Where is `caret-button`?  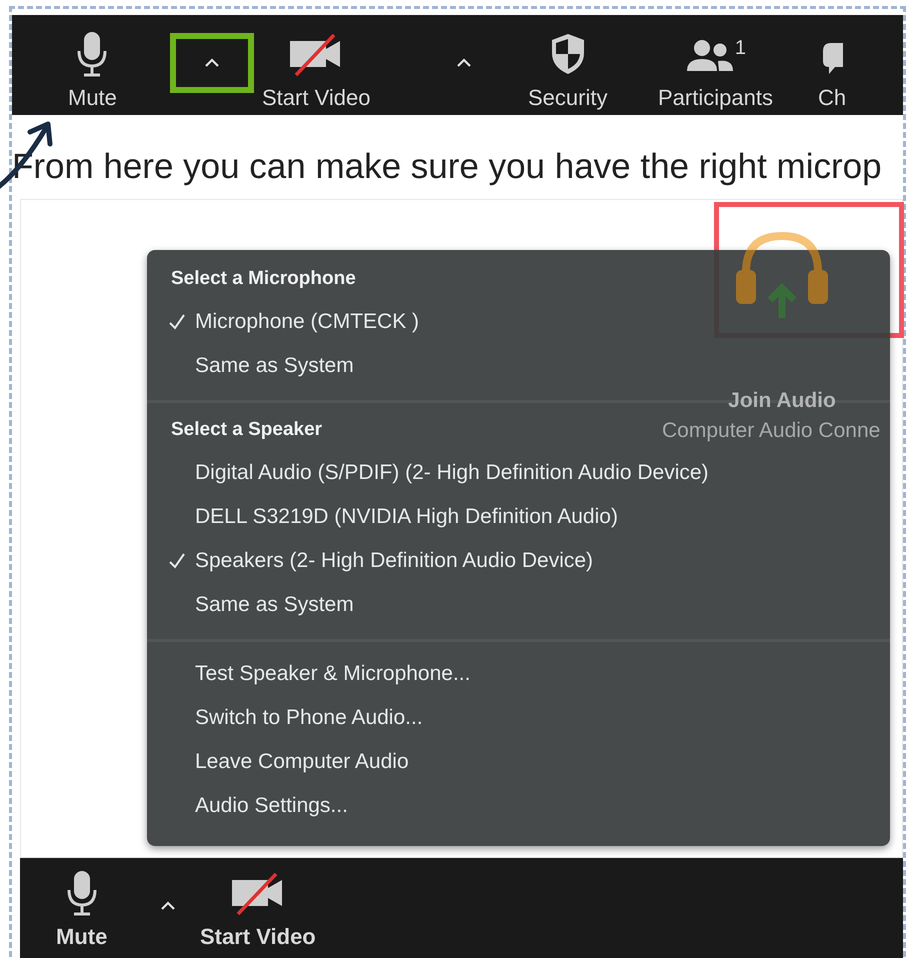 caret-button is located at coordinates (212, 63).